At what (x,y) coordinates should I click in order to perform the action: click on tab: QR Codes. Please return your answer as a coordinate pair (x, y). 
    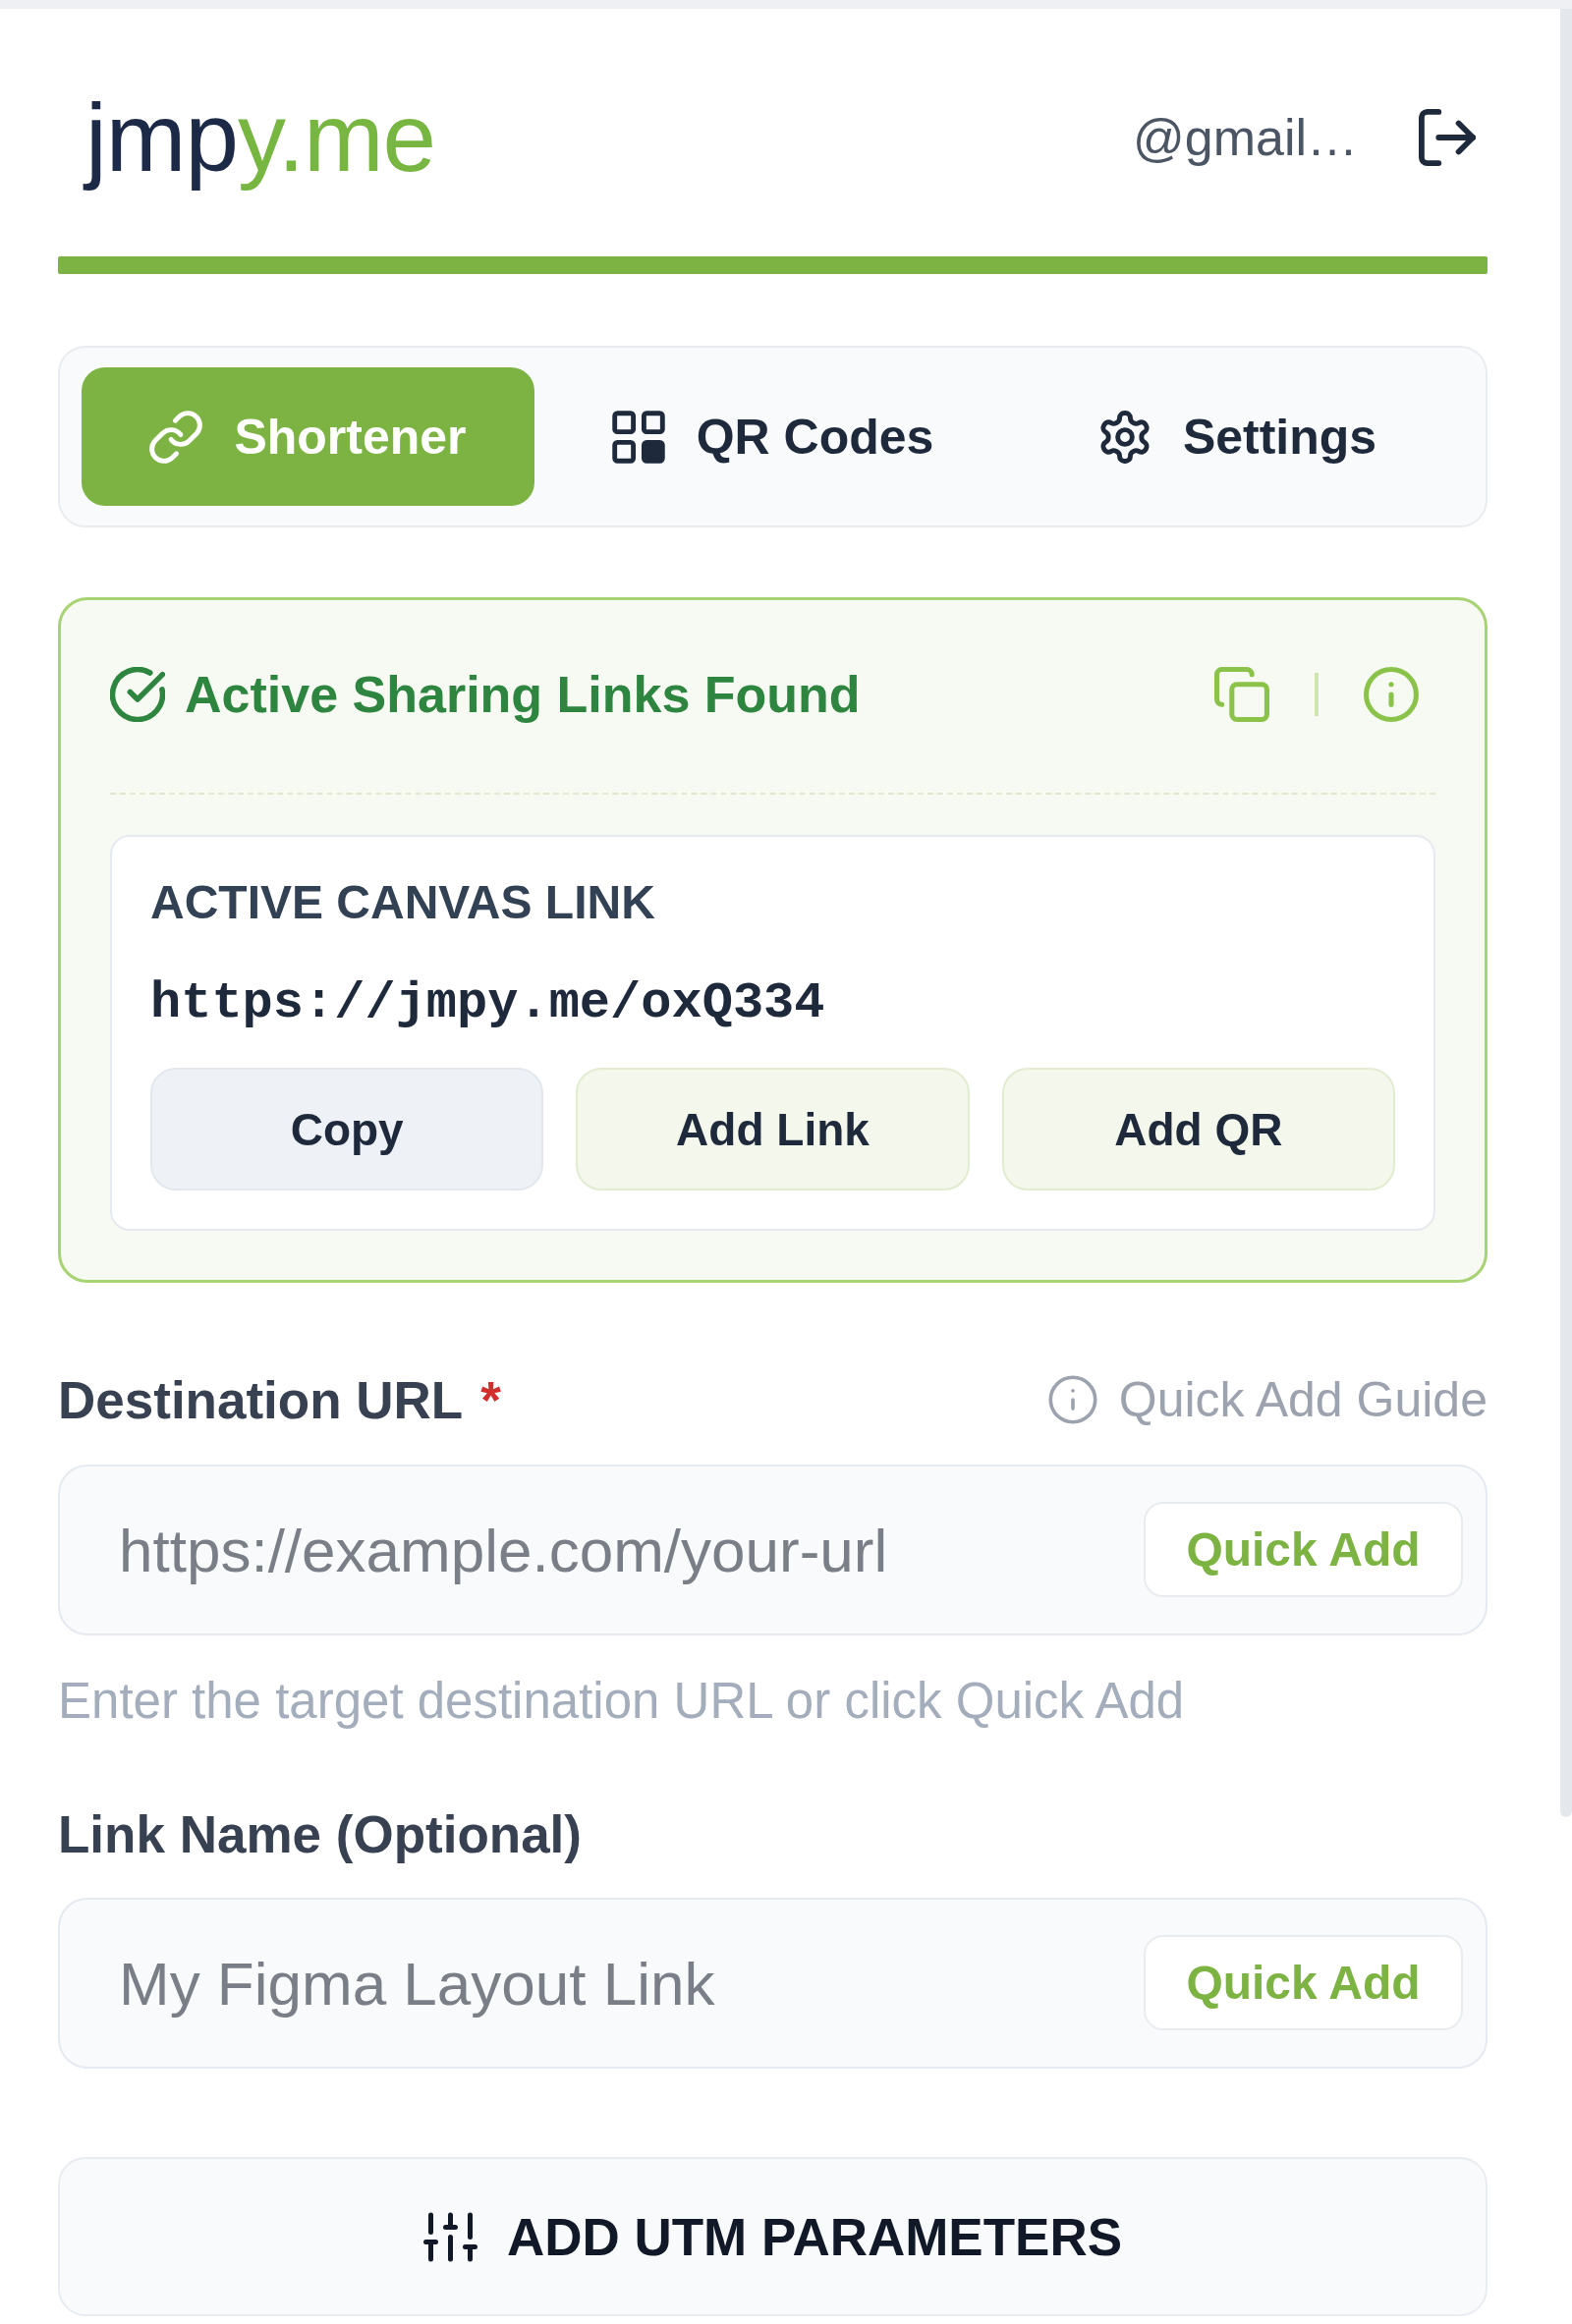
    Looking at the image, I should click on (772, 436).